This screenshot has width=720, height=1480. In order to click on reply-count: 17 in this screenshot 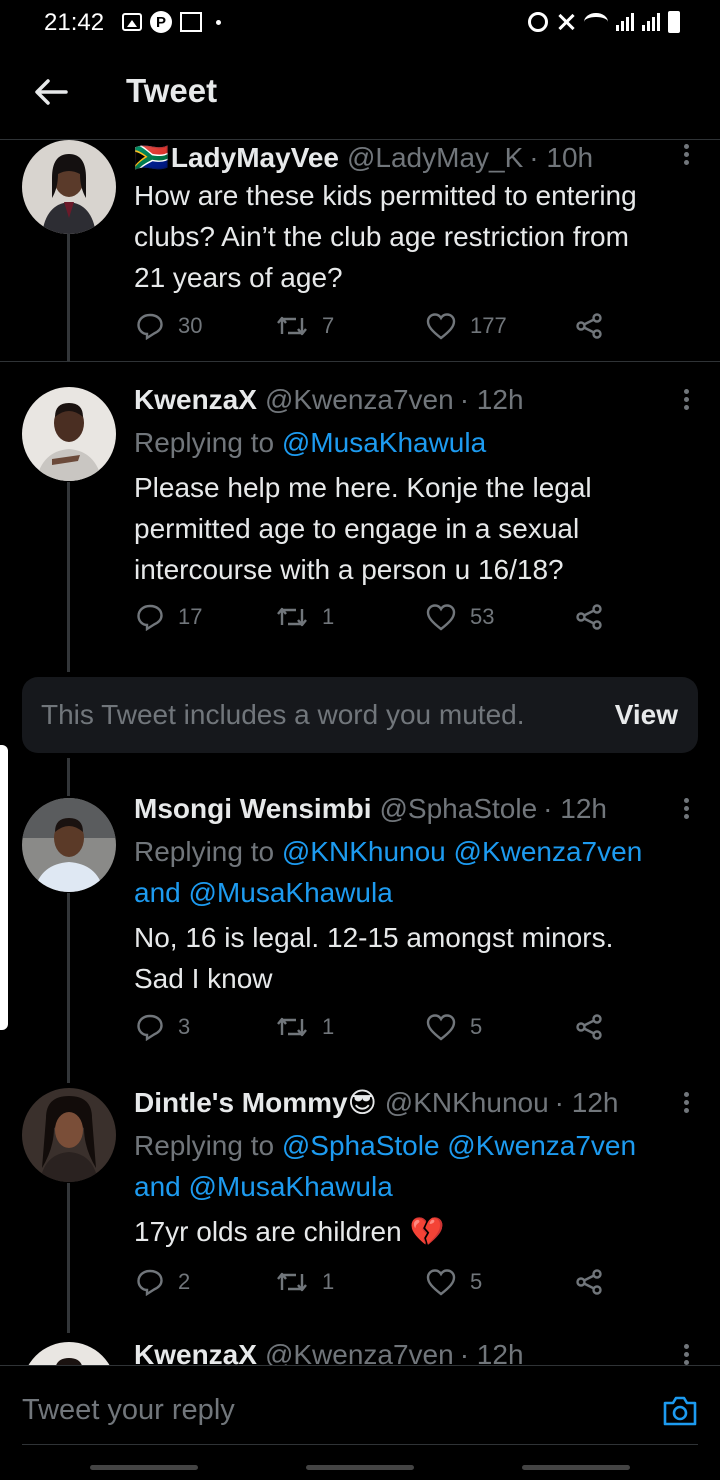, I will do `click(190, 616)`.